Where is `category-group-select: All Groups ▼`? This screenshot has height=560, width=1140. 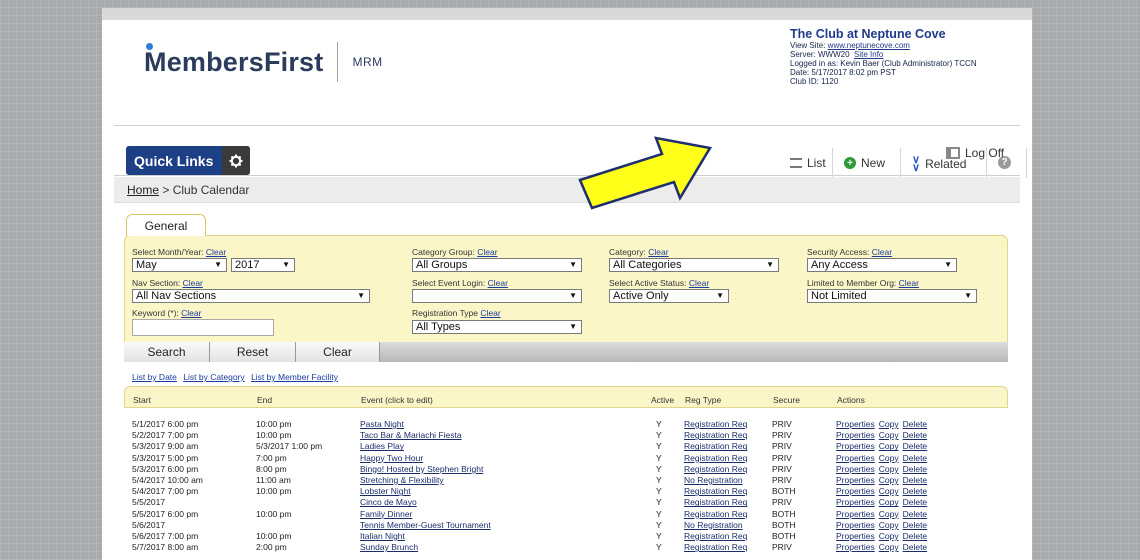 category-group-select: All Groups ▼ is located at coordinates (497, 265).